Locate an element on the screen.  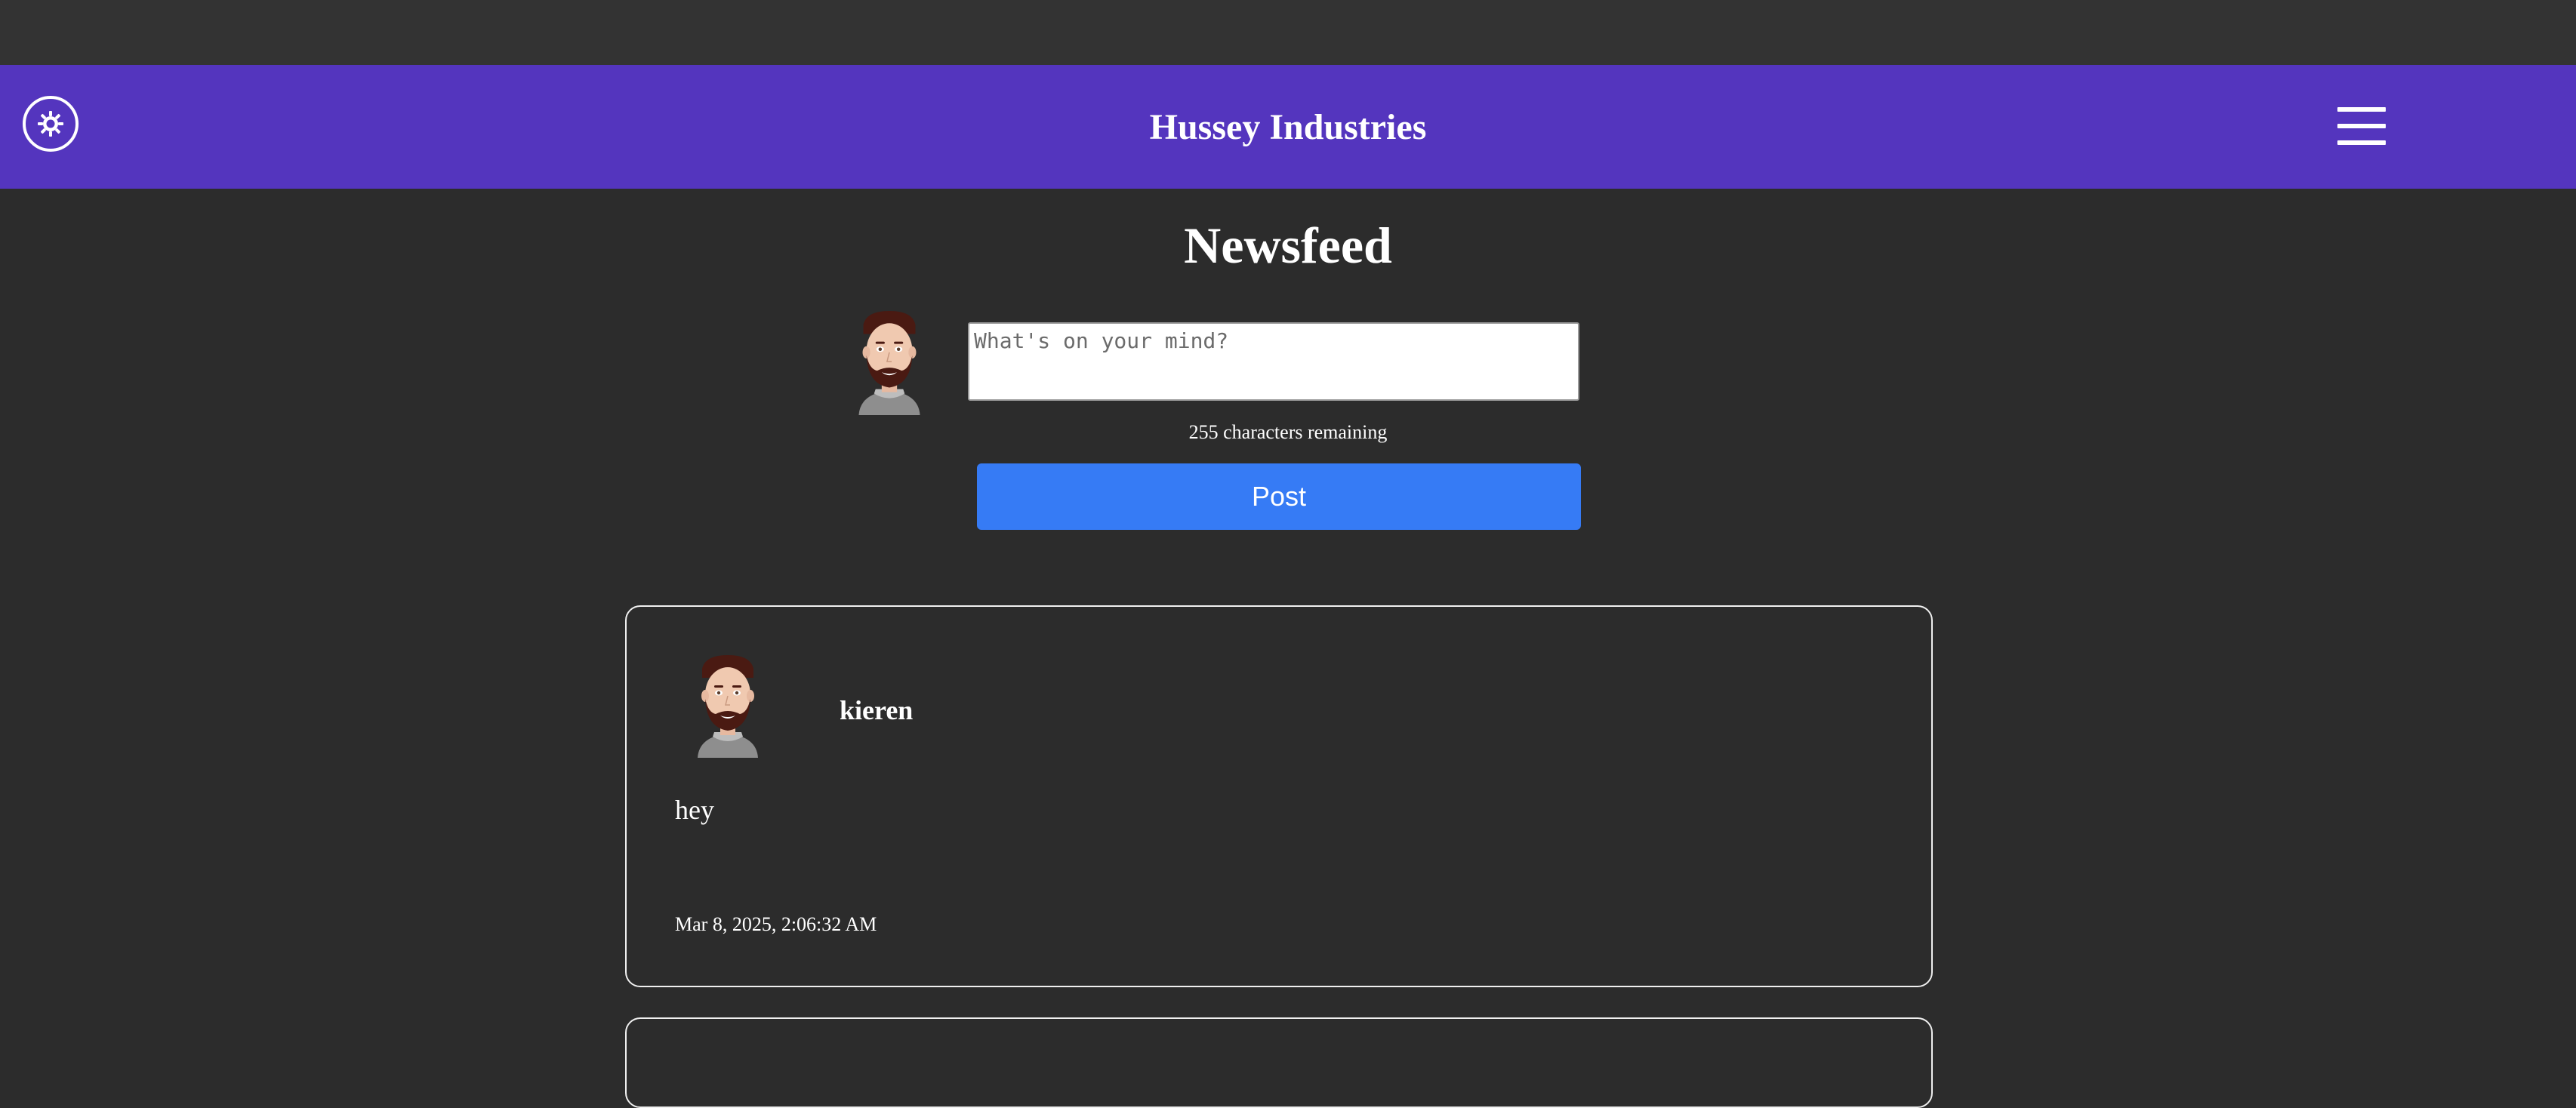
author-avatar is located at coordinates (728, 706).